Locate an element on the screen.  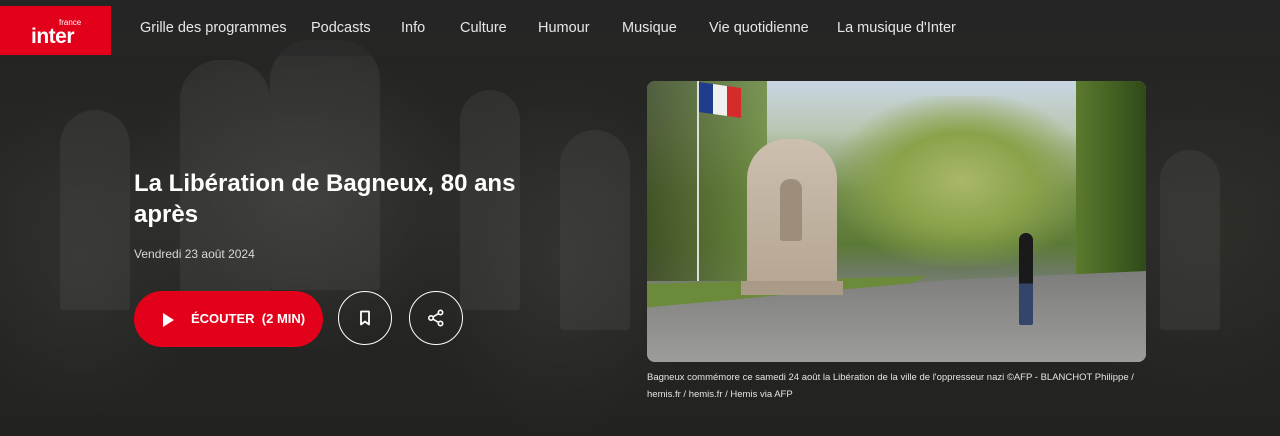
nav-item-info: Info is located at coordinates (413, 28).